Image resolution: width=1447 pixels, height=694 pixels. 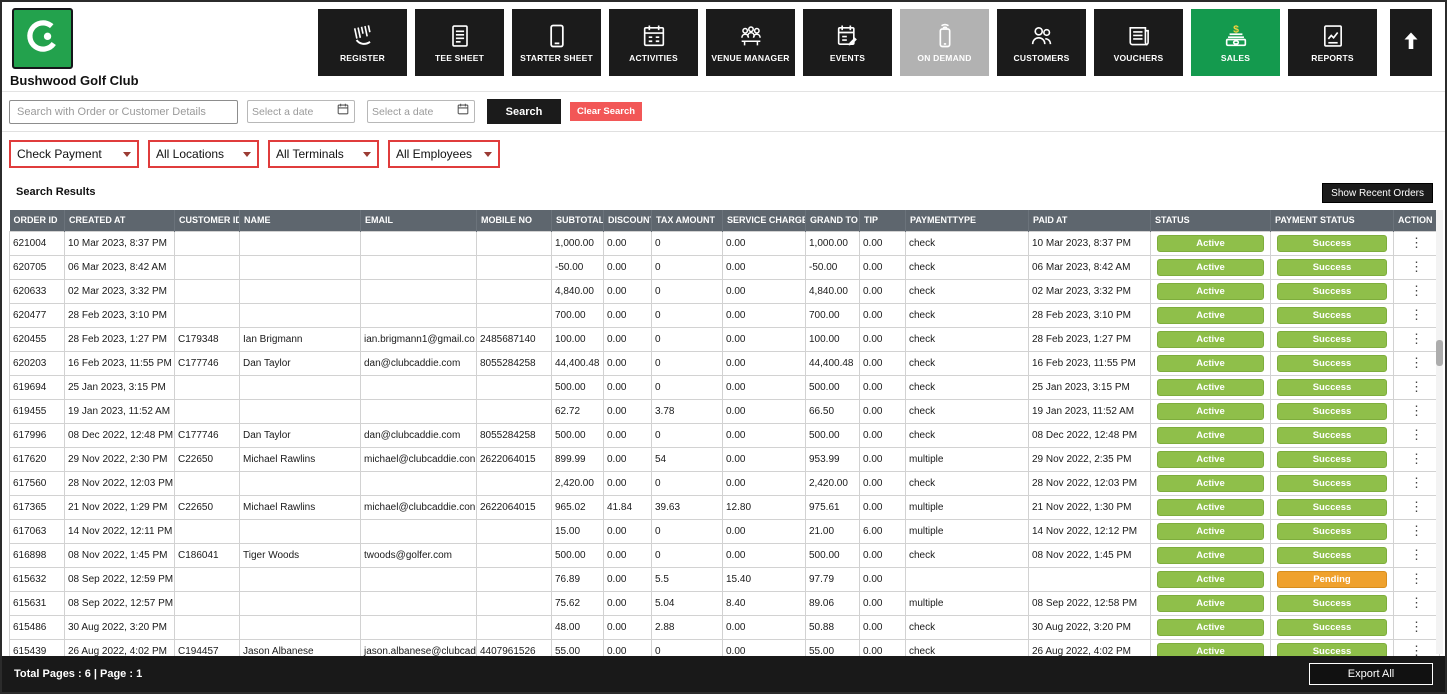 I want to click on vertical-scrollbar, so click(x=1439, y=432).